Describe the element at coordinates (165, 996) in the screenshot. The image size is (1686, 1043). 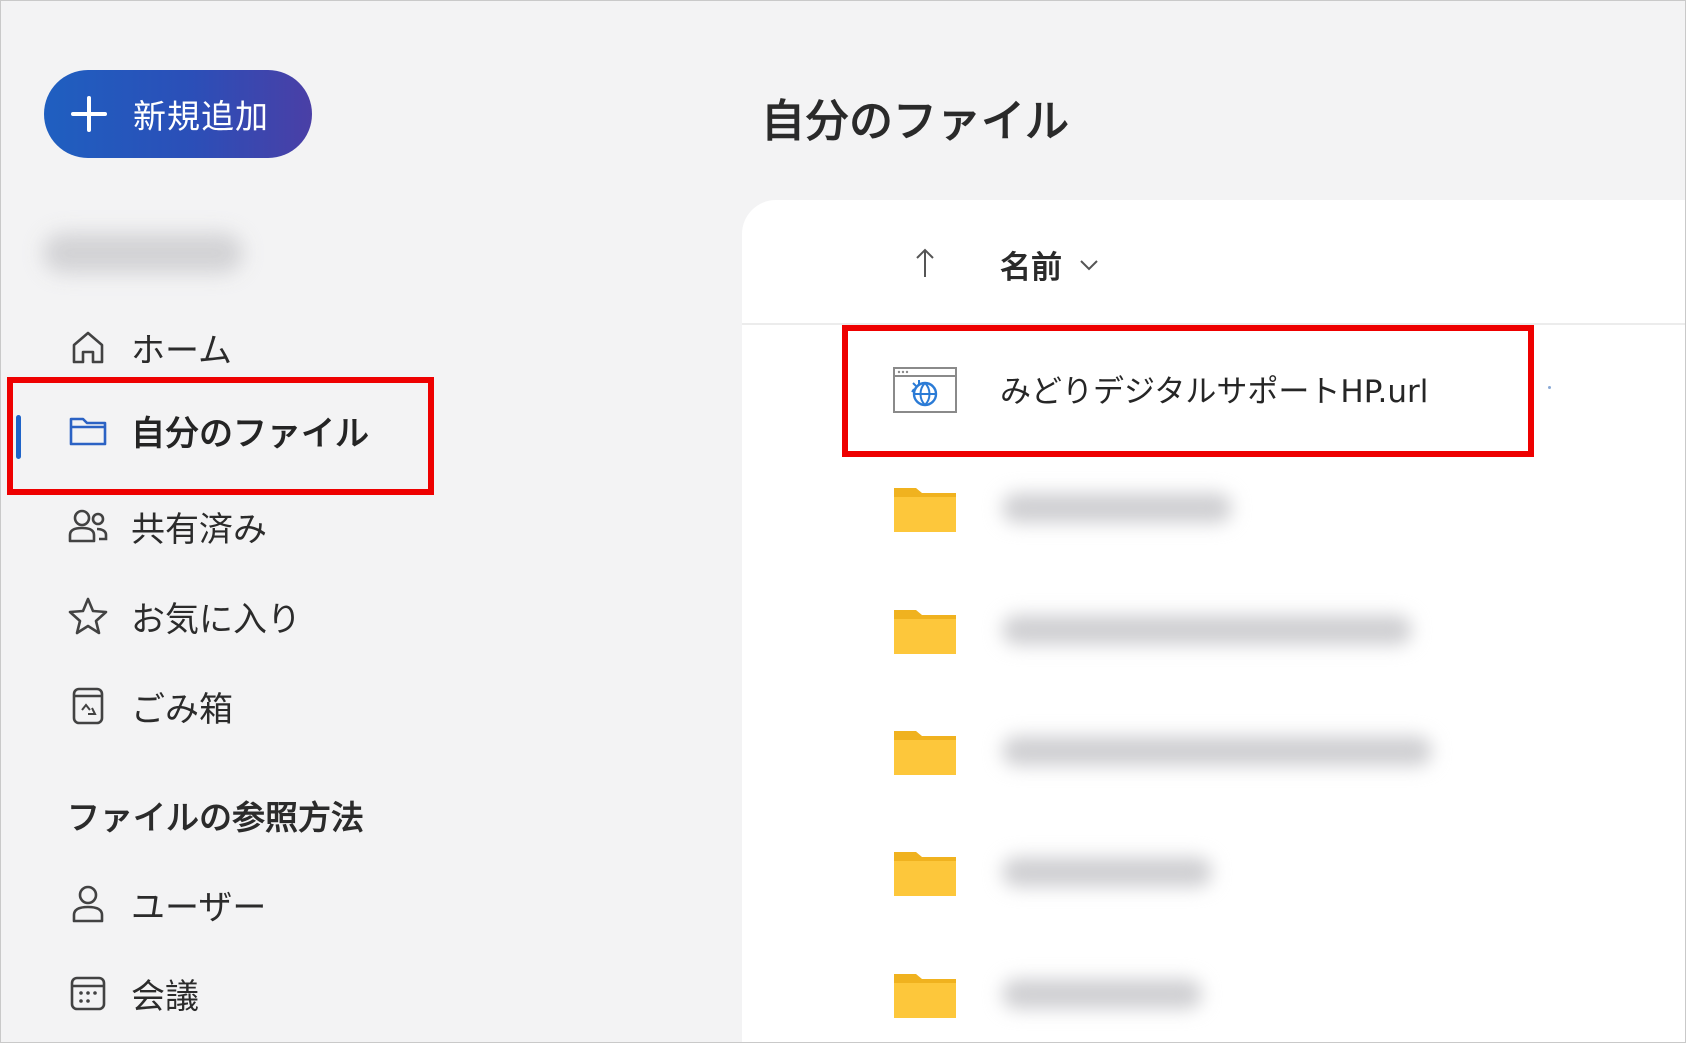
I see `sidebar-item-label: 会議` at that location.